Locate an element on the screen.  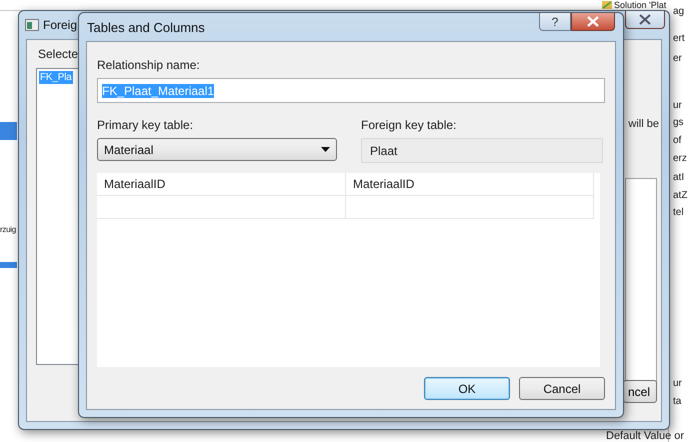
property-text: atZ is located at coordinates (680, 195).